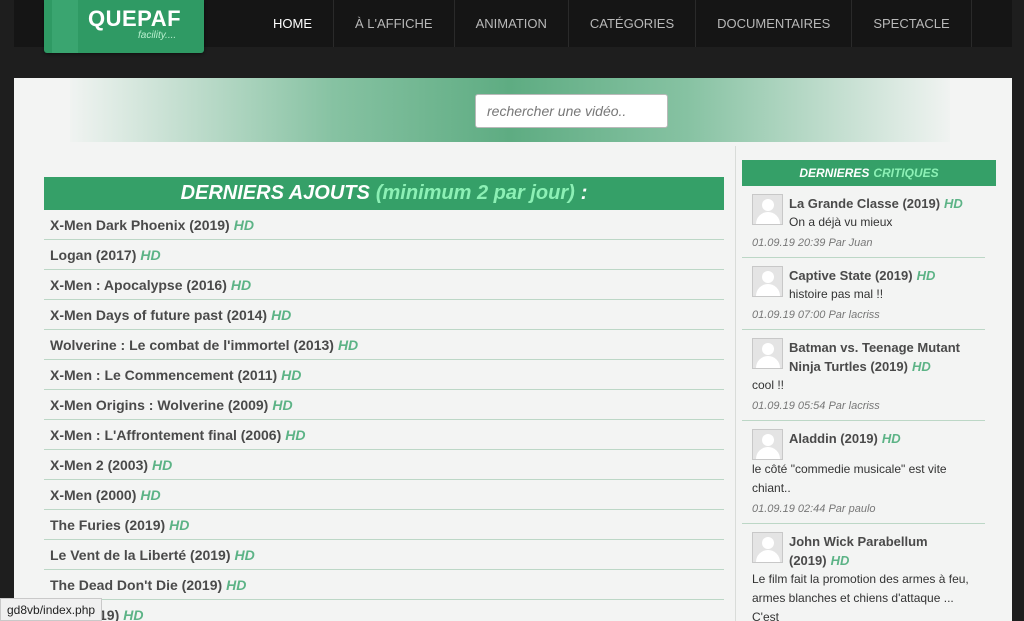  Describe the element at coordinates (158, 315) in the screenshot. I see `movie-title-link: X-Men Days of future past (2014)` at that location.